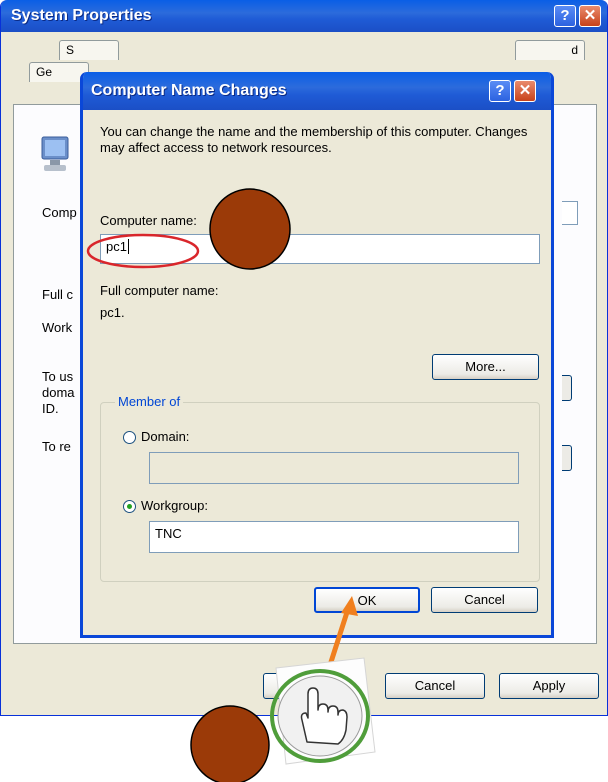 This screenshot has width=608, height=782. What do you see at coordinates (250, 229) in the screenshot?
I see `step-marker-circle-top` at bounding box center [250, 229].